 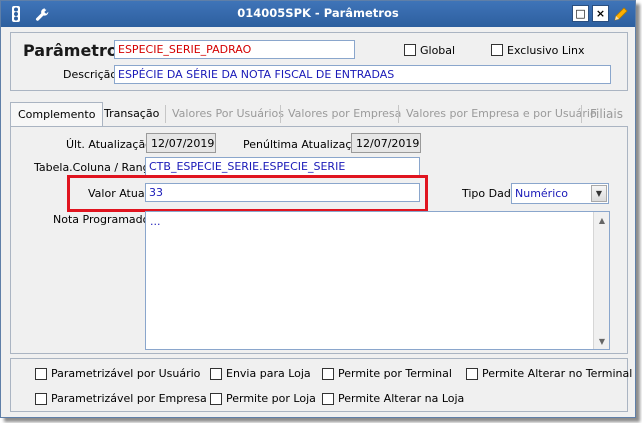 I want to click on permite-terminal-option: Permite por Terminal, so click(x=387, y=373).